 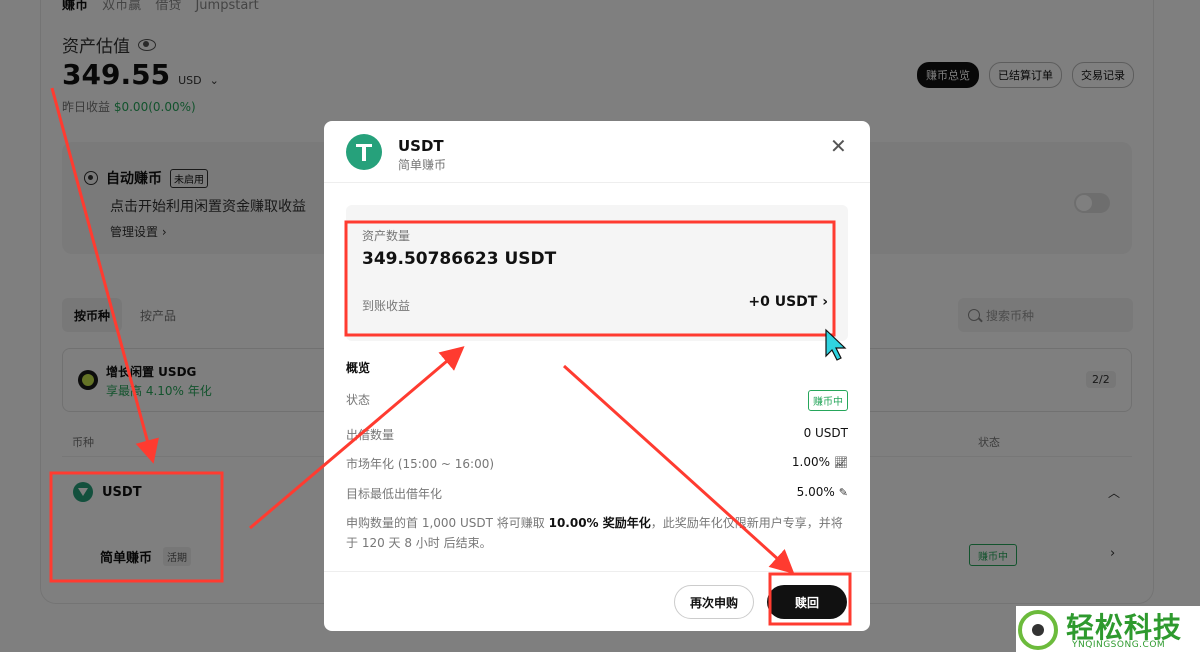 What do you see at coordinates (364, 152) in the screenshot?
I see `usdt-icon` at bounding box center [364, 152].